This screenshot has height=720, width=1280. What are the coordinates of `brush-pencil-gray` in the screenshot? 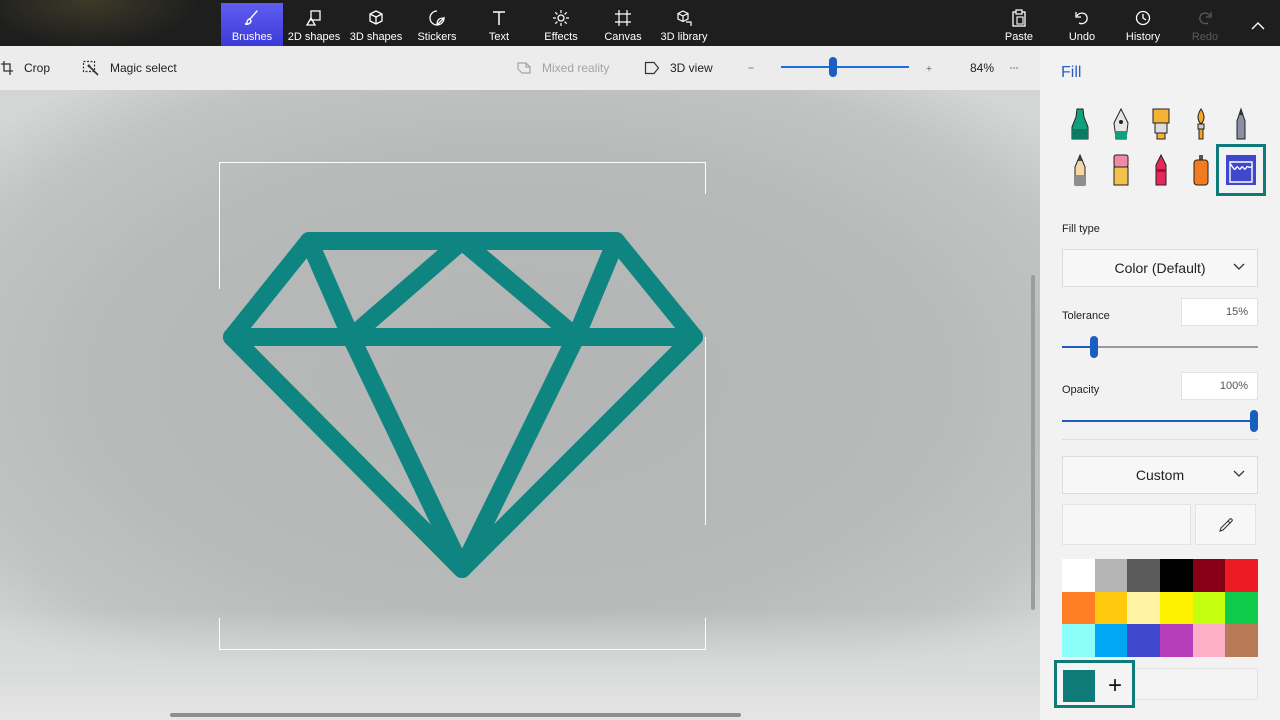 It's located at (1241, 124).